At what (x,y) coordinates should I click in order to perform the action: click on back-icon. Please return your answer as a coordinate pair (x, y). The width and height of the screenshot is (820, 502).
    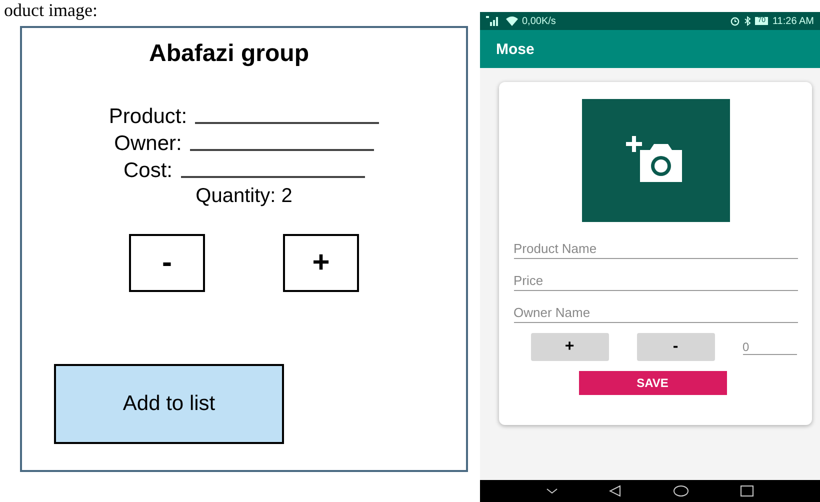
    Looking at the image, I should click on (615, 491).